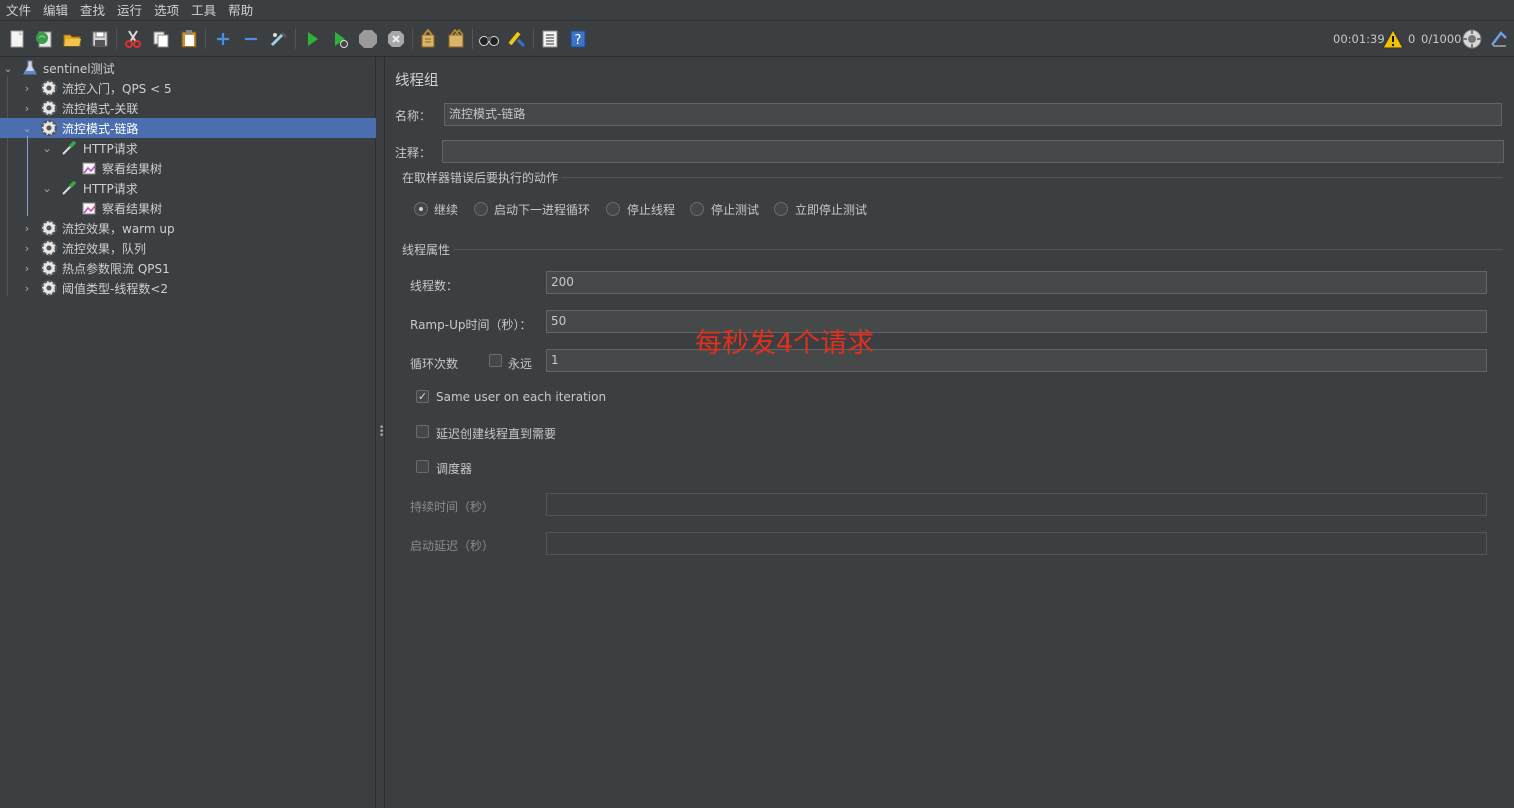  Describe the element at coordinates (1393, 39) in the screenshot. I see `warning-icon` at that location.